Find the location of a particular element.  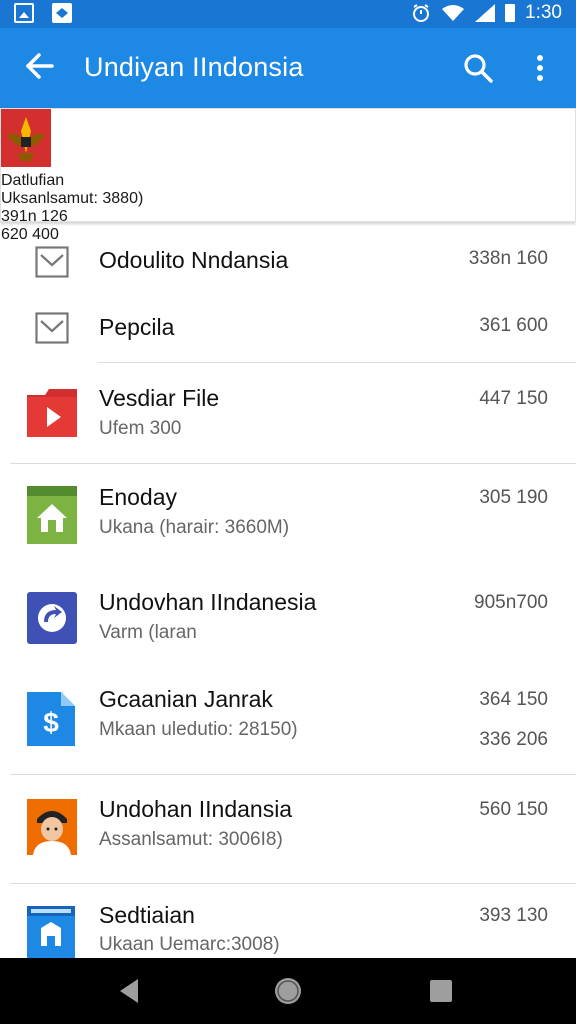

list-item-subtitle: Ukaan Uemarc:3008) is located at coordinates (189, 944).